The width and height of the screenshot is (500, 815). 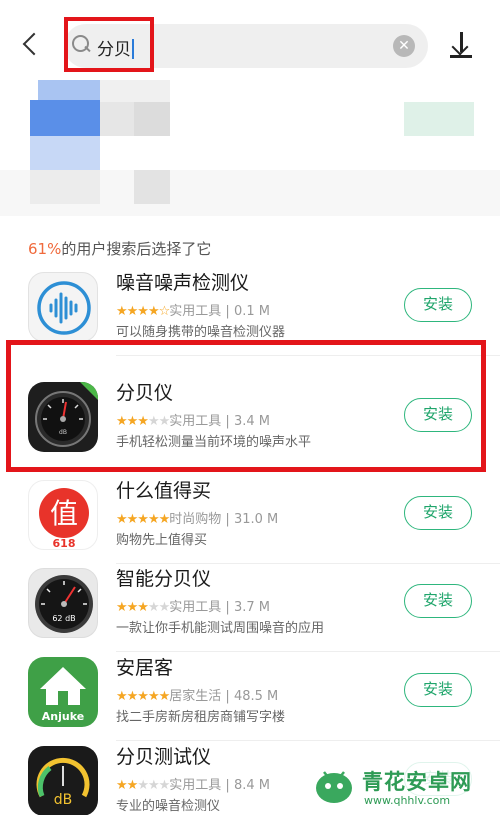 I want to click on db-dial-icon: dB, so click(x=63, y=780).